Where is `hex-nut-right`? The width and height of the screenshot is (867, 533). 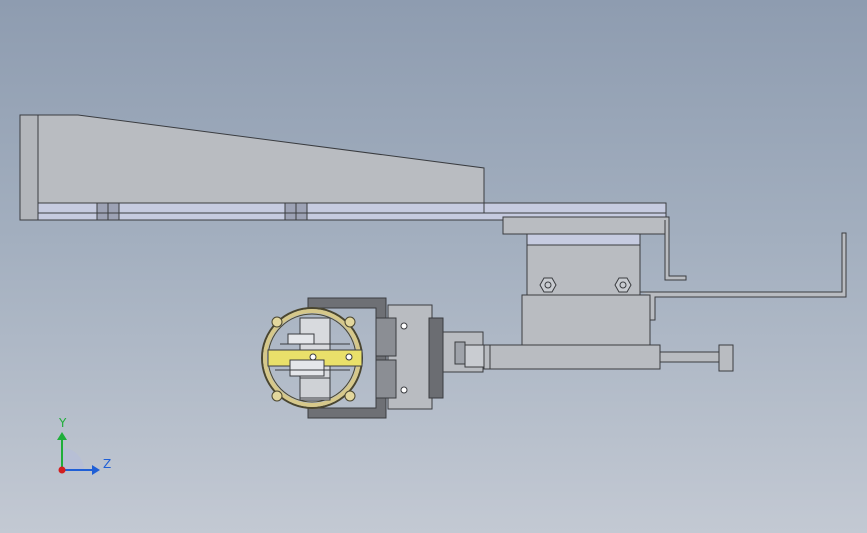 hex-nut-right is located at coordinates (623, 285).